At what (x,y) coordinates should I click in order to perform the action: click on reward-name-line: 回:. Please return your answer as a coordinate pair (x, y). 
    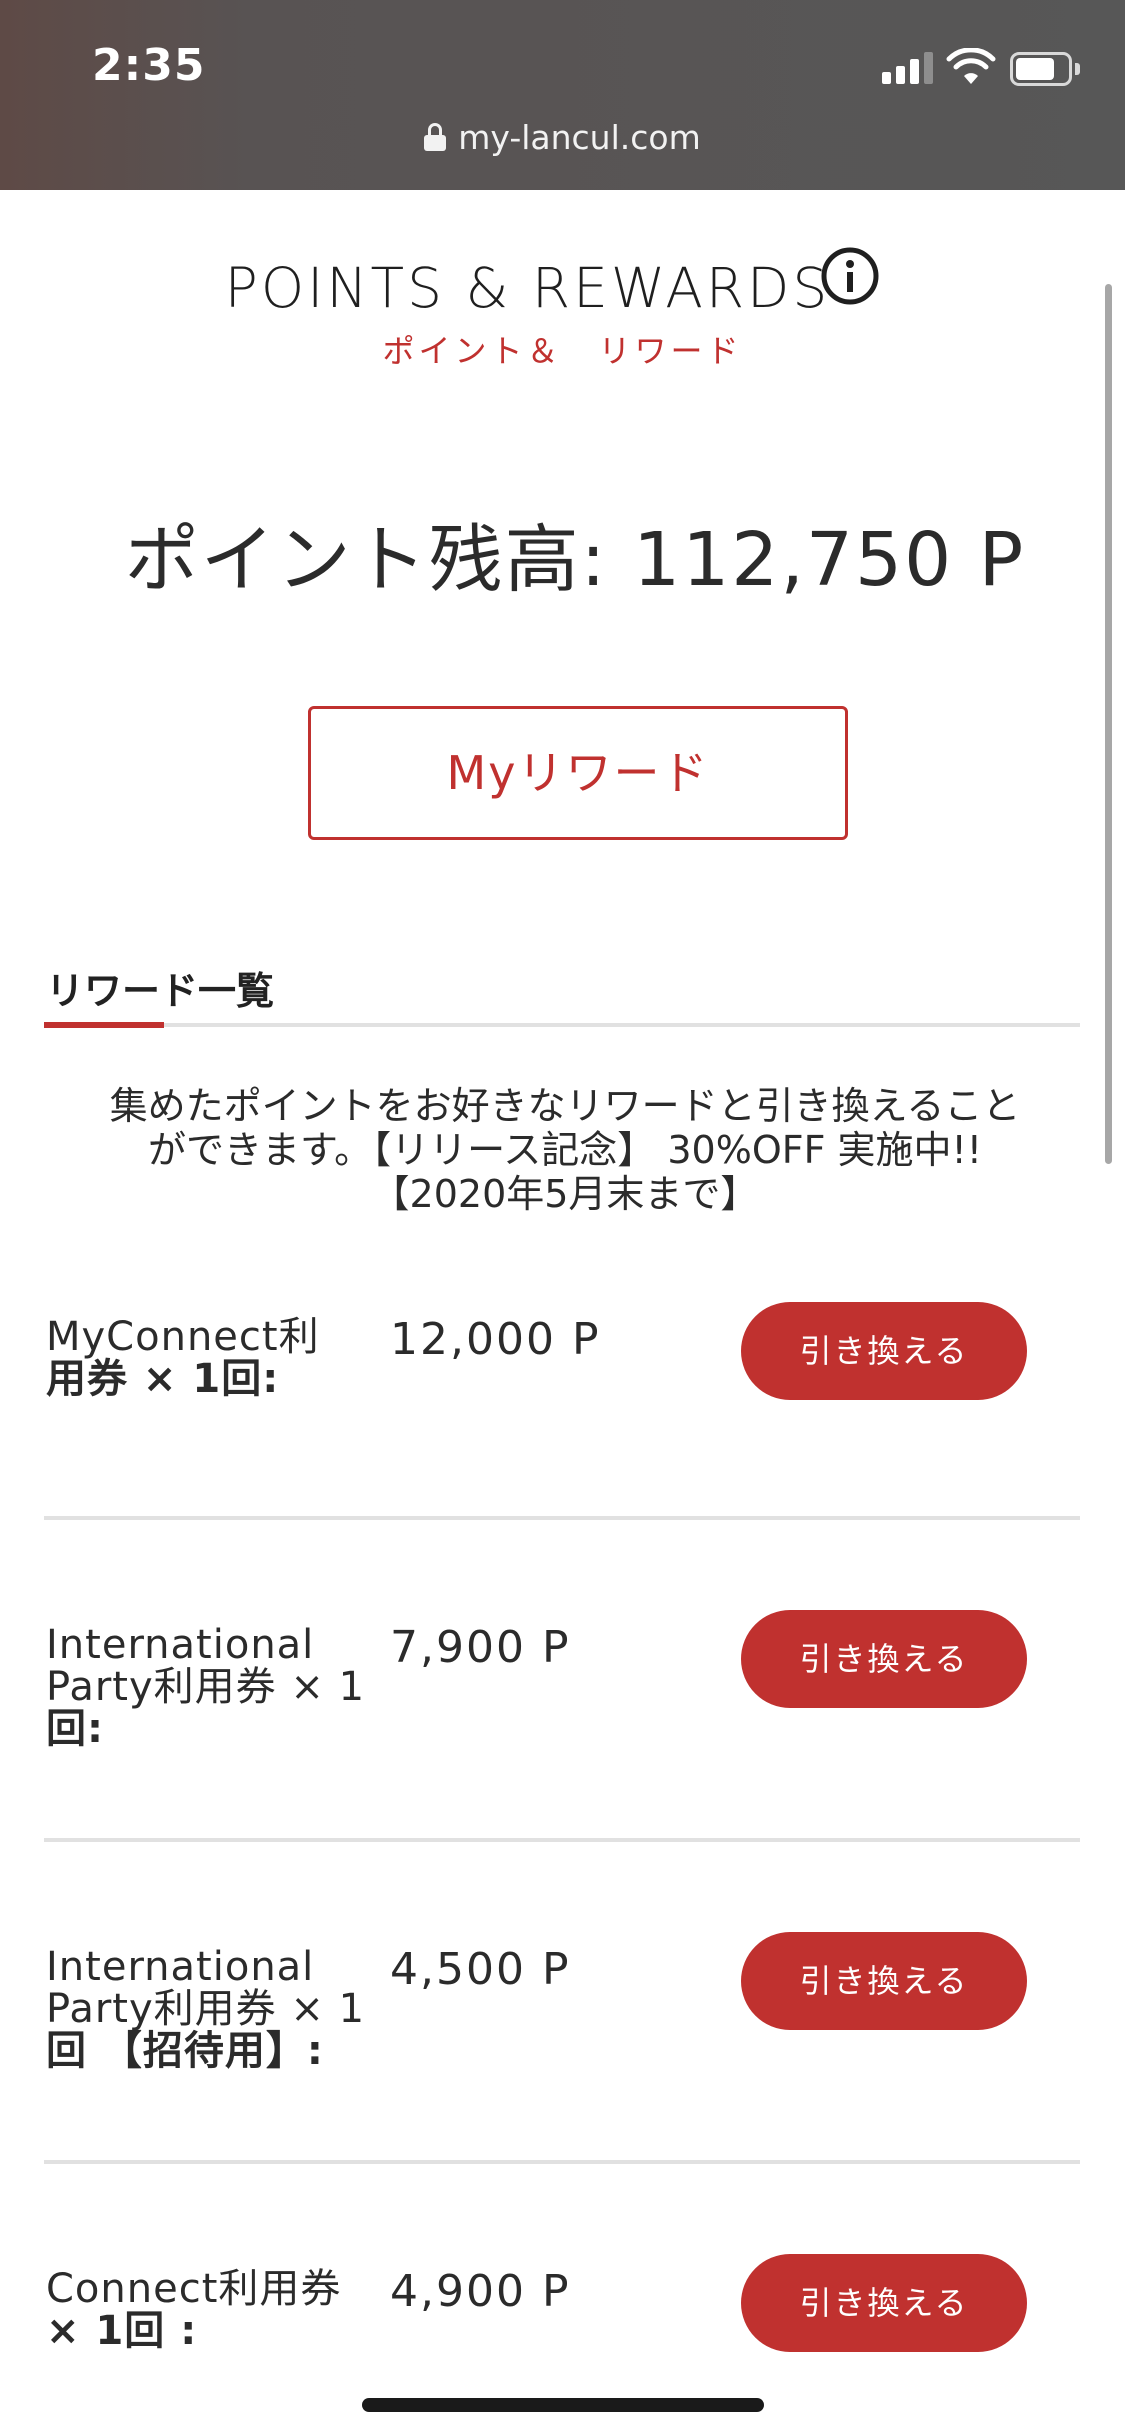
    Looking at the image, I should click on (75, 1729).